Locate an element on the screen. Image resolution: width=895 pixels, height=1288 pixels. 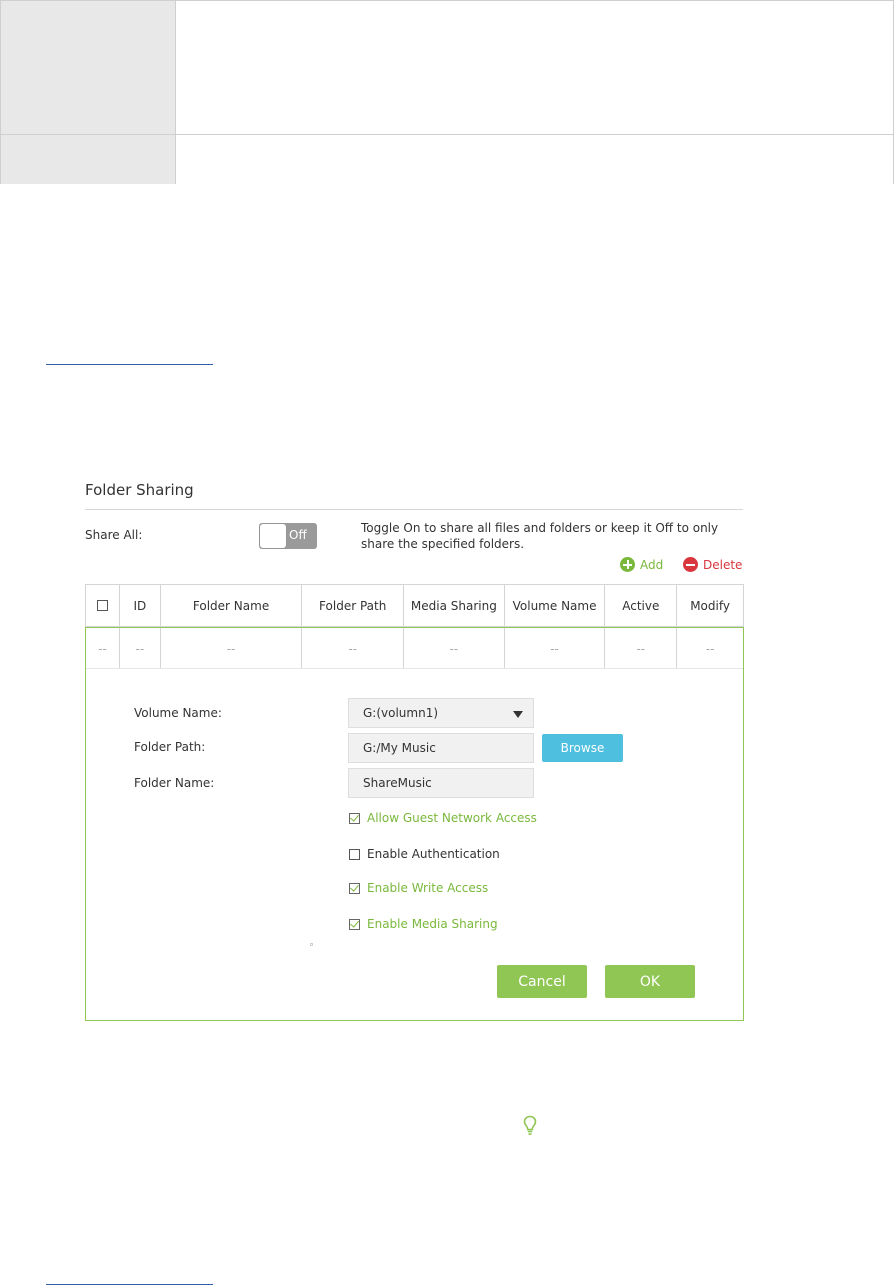
enable-authentication-label: Enable Authentication is located at coordinates (433, 854).